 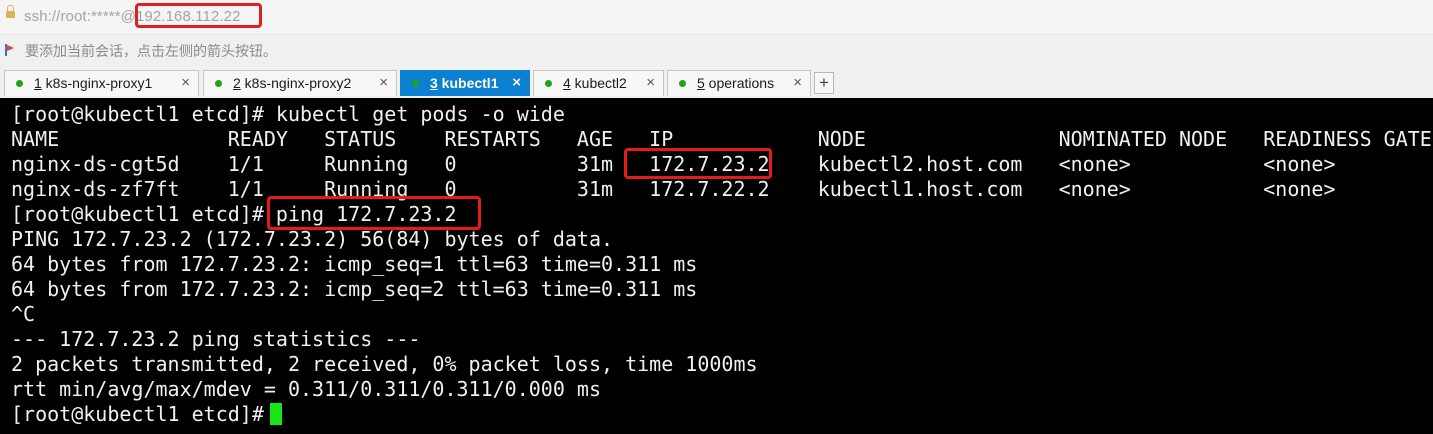 I want to click on highlight-box-host, so click(x=198, y=15).